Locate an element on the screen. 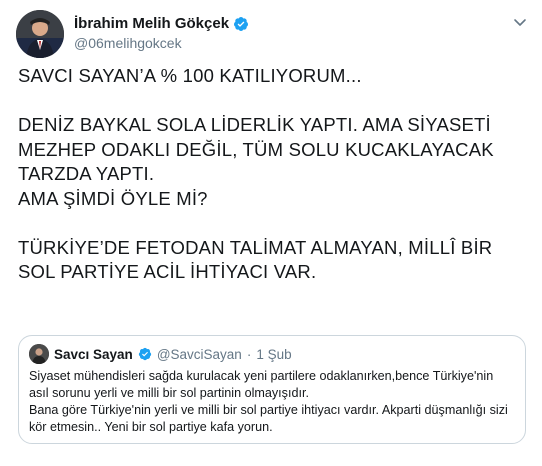 The image size is (542, 466). quoted-date: 1 Şub is located at coordinates (273, 354).